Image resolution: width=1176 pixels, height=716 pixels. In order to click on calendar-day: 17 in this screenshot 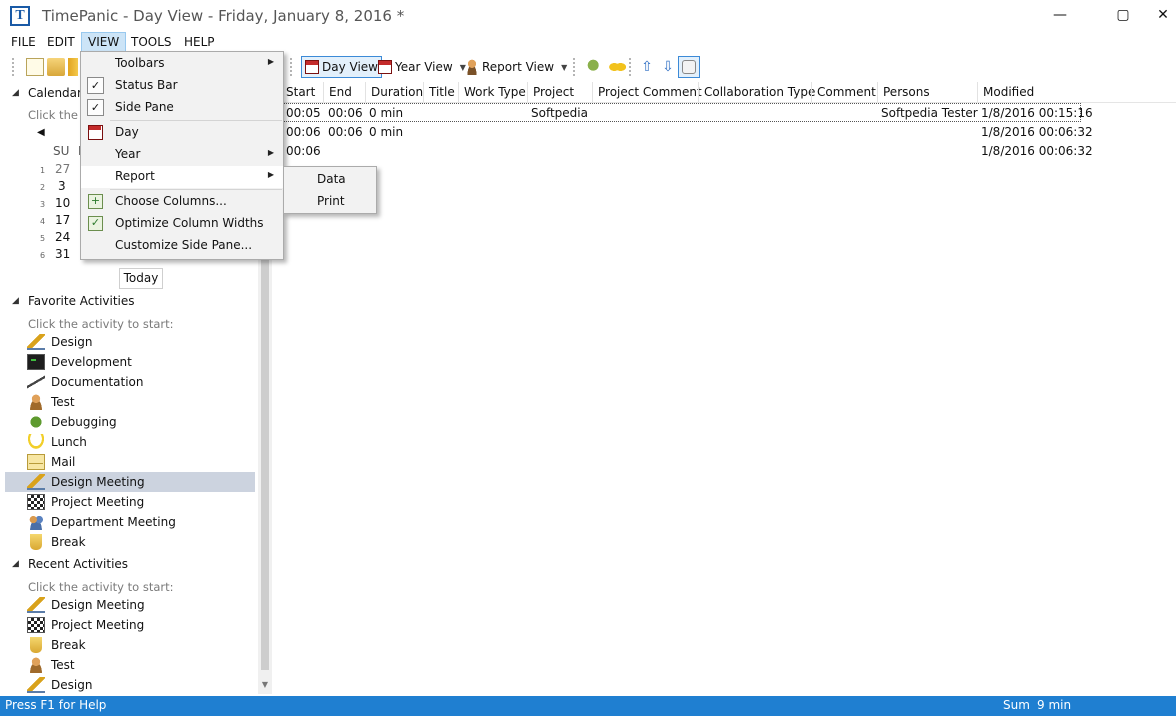, I will do `click(62, 220)`.